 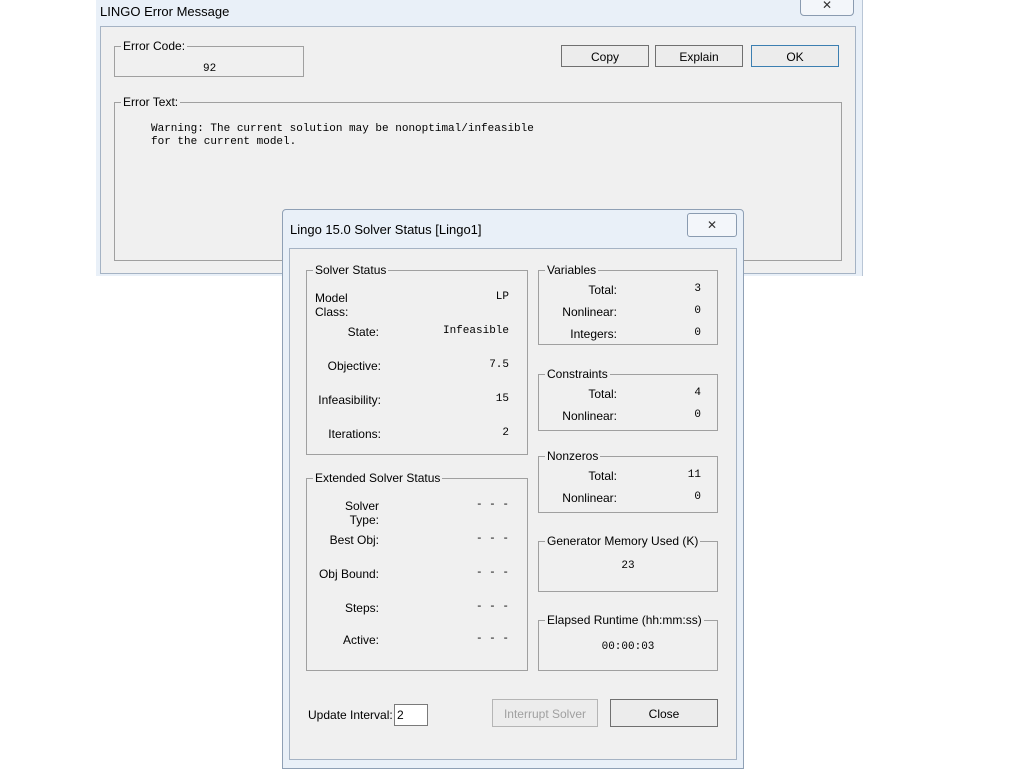 I want to click on constraints-group: Constraints Total: 4 Nonlinear: 0, so click(x=628, y=399).